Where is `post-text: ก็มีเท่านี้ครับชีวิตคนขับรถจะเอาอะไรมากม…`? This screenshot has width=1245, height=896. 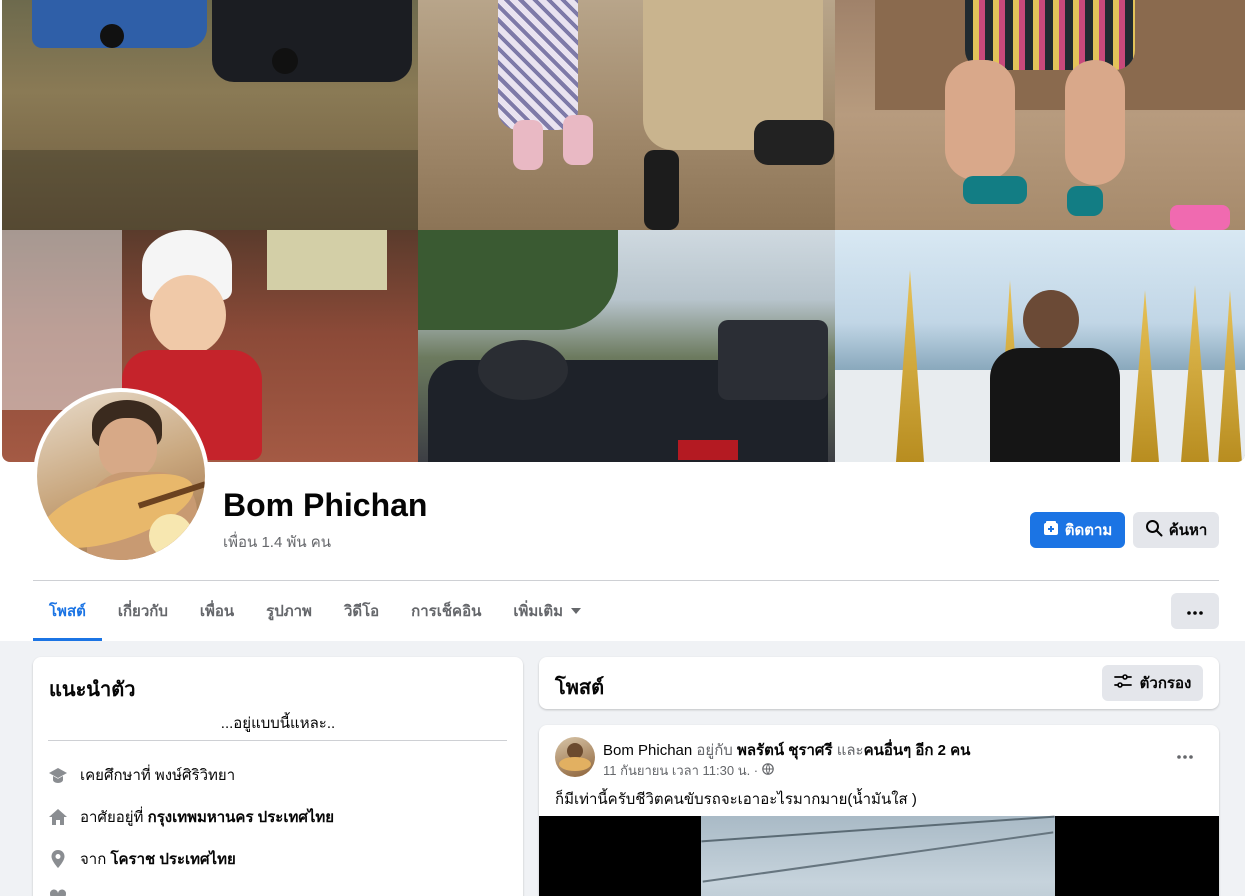
post-text: ก็มีเท่านี้ครับชีวิตคนขับรถจะเอาอะไรมากม… is located at coordinates (736, 799).